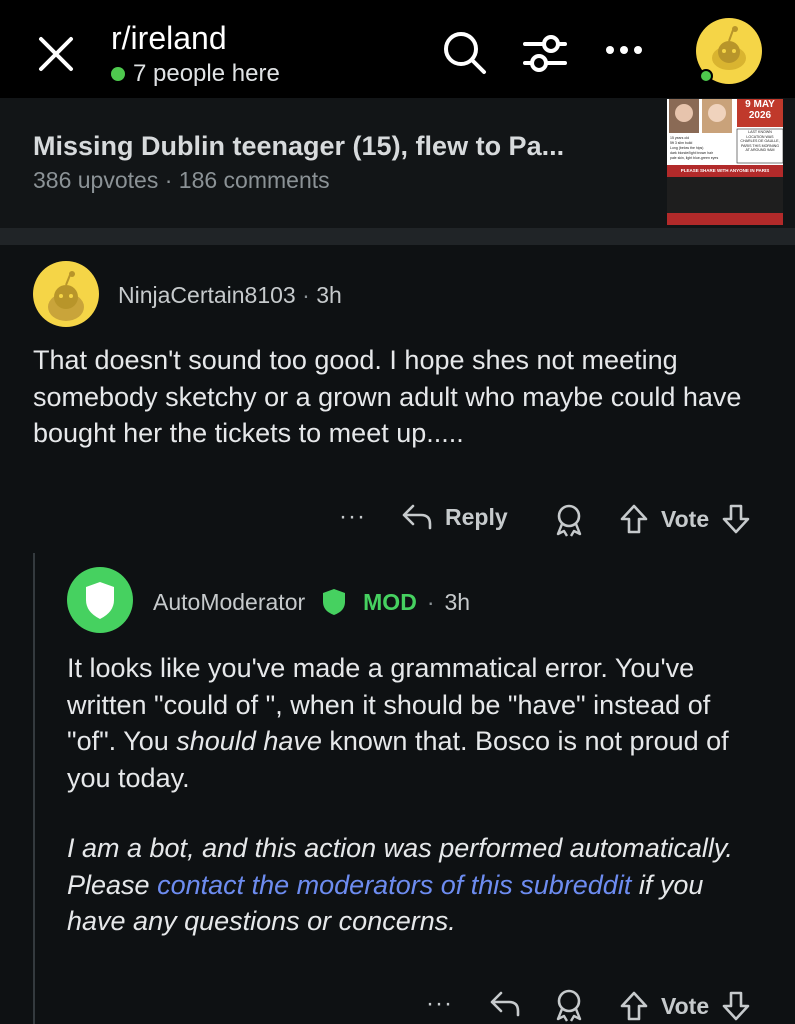  I want to click on top-bar: r/ireland 7 people here, so click(397, 49).